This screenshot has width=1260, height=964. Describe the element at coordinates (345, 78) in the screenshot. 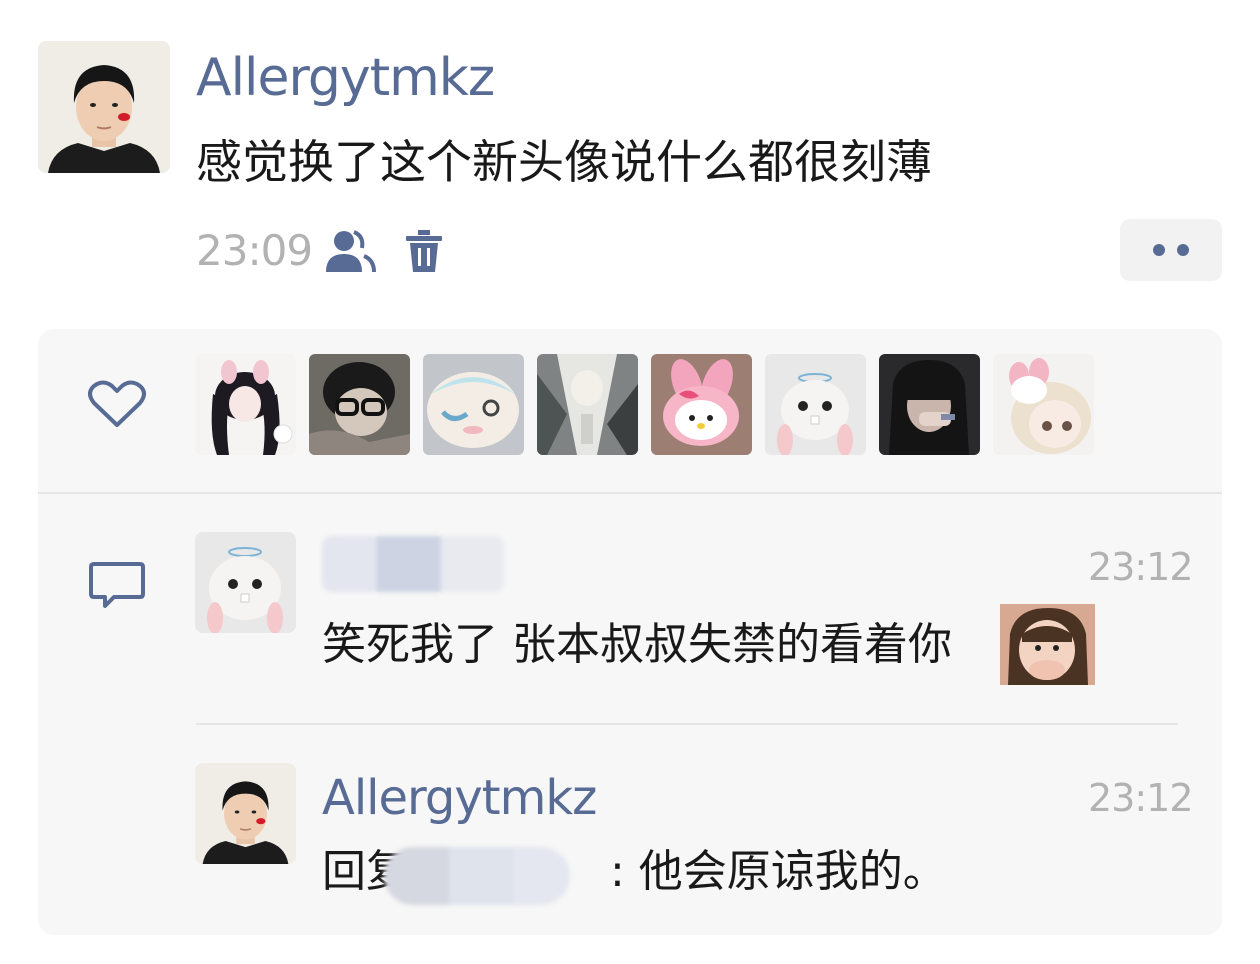

I see `author-name: Allergytmkz` at that location.